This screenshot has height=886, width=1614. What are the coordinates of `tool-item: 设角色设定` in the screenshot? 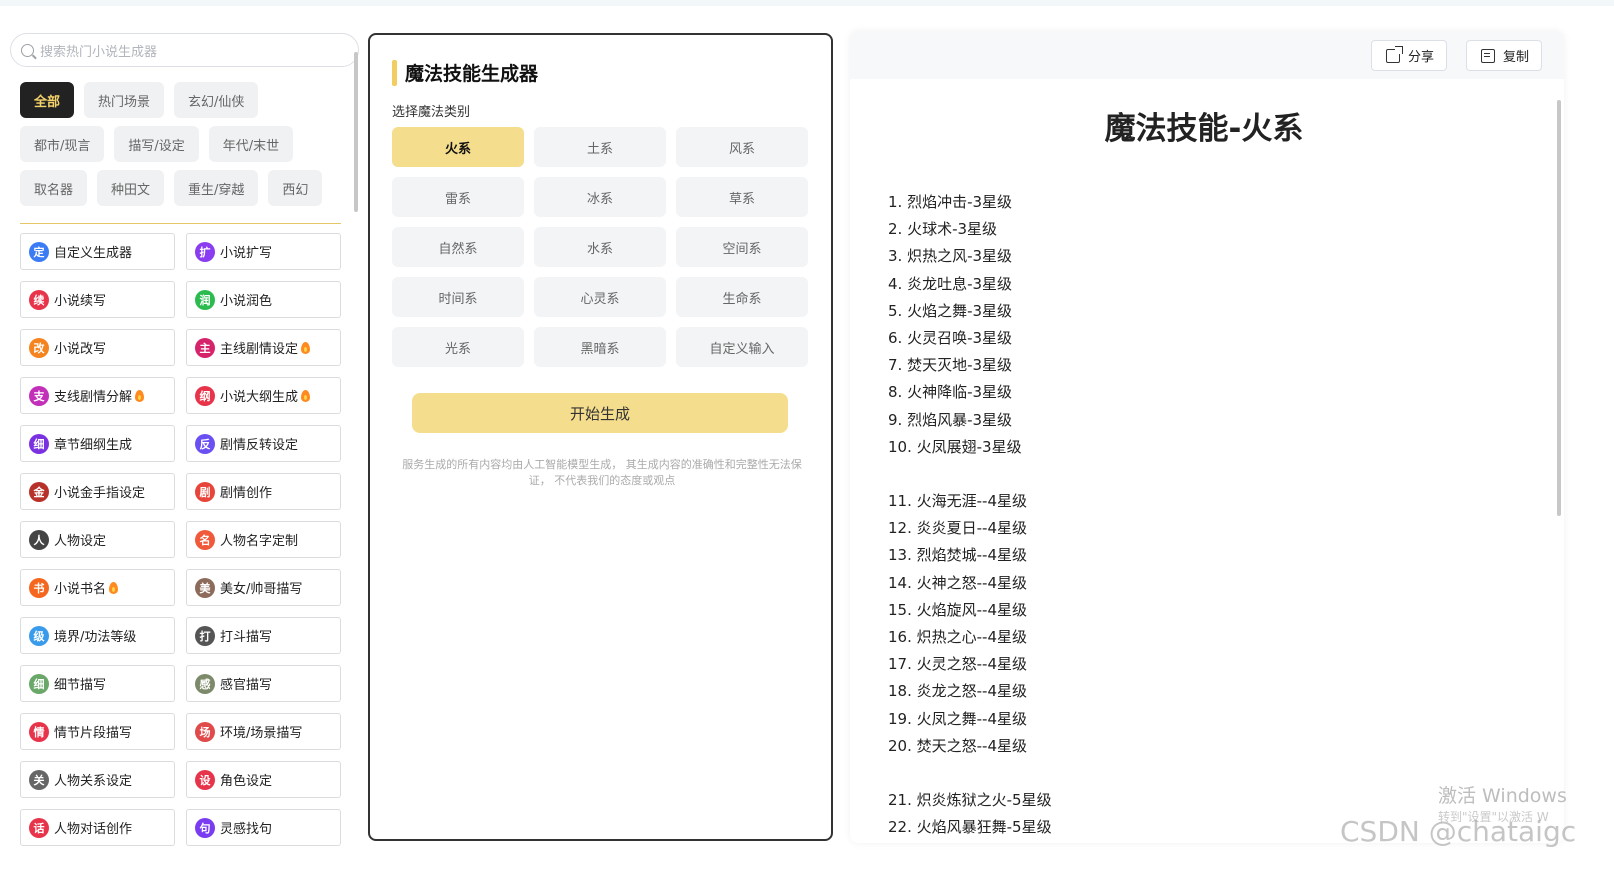 It's located at (263, 779).